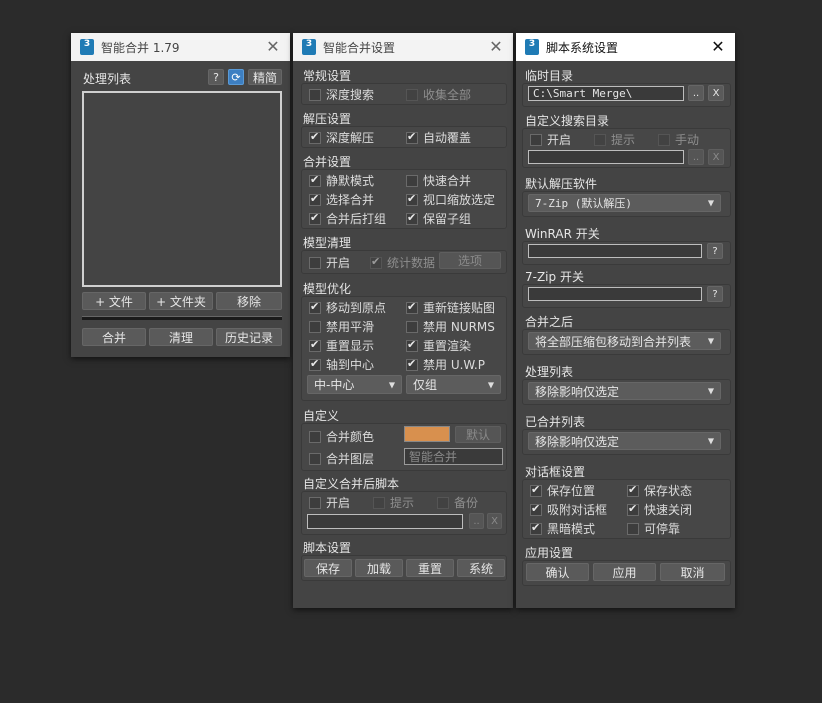 This screenshot has height=703, width=822. I want to click on custom-search-browse-button: .., so click(696, 157).